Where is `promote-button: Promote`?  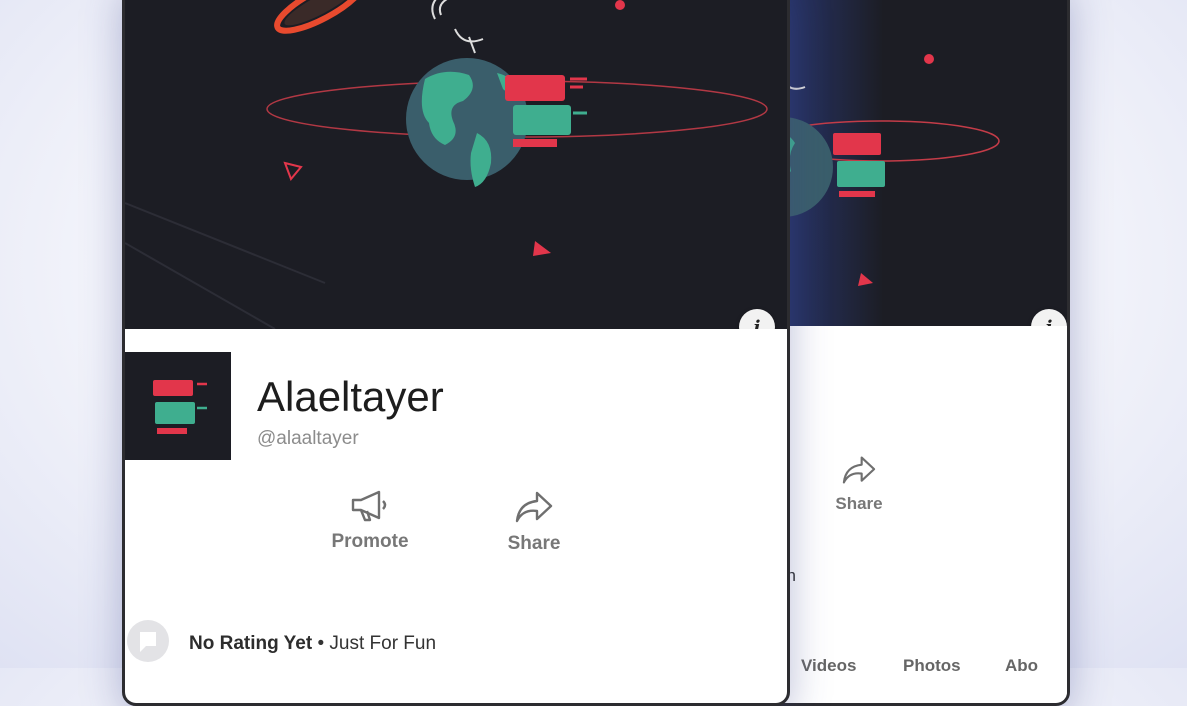 promote-button: Promote is located at coordinates (370, 521).